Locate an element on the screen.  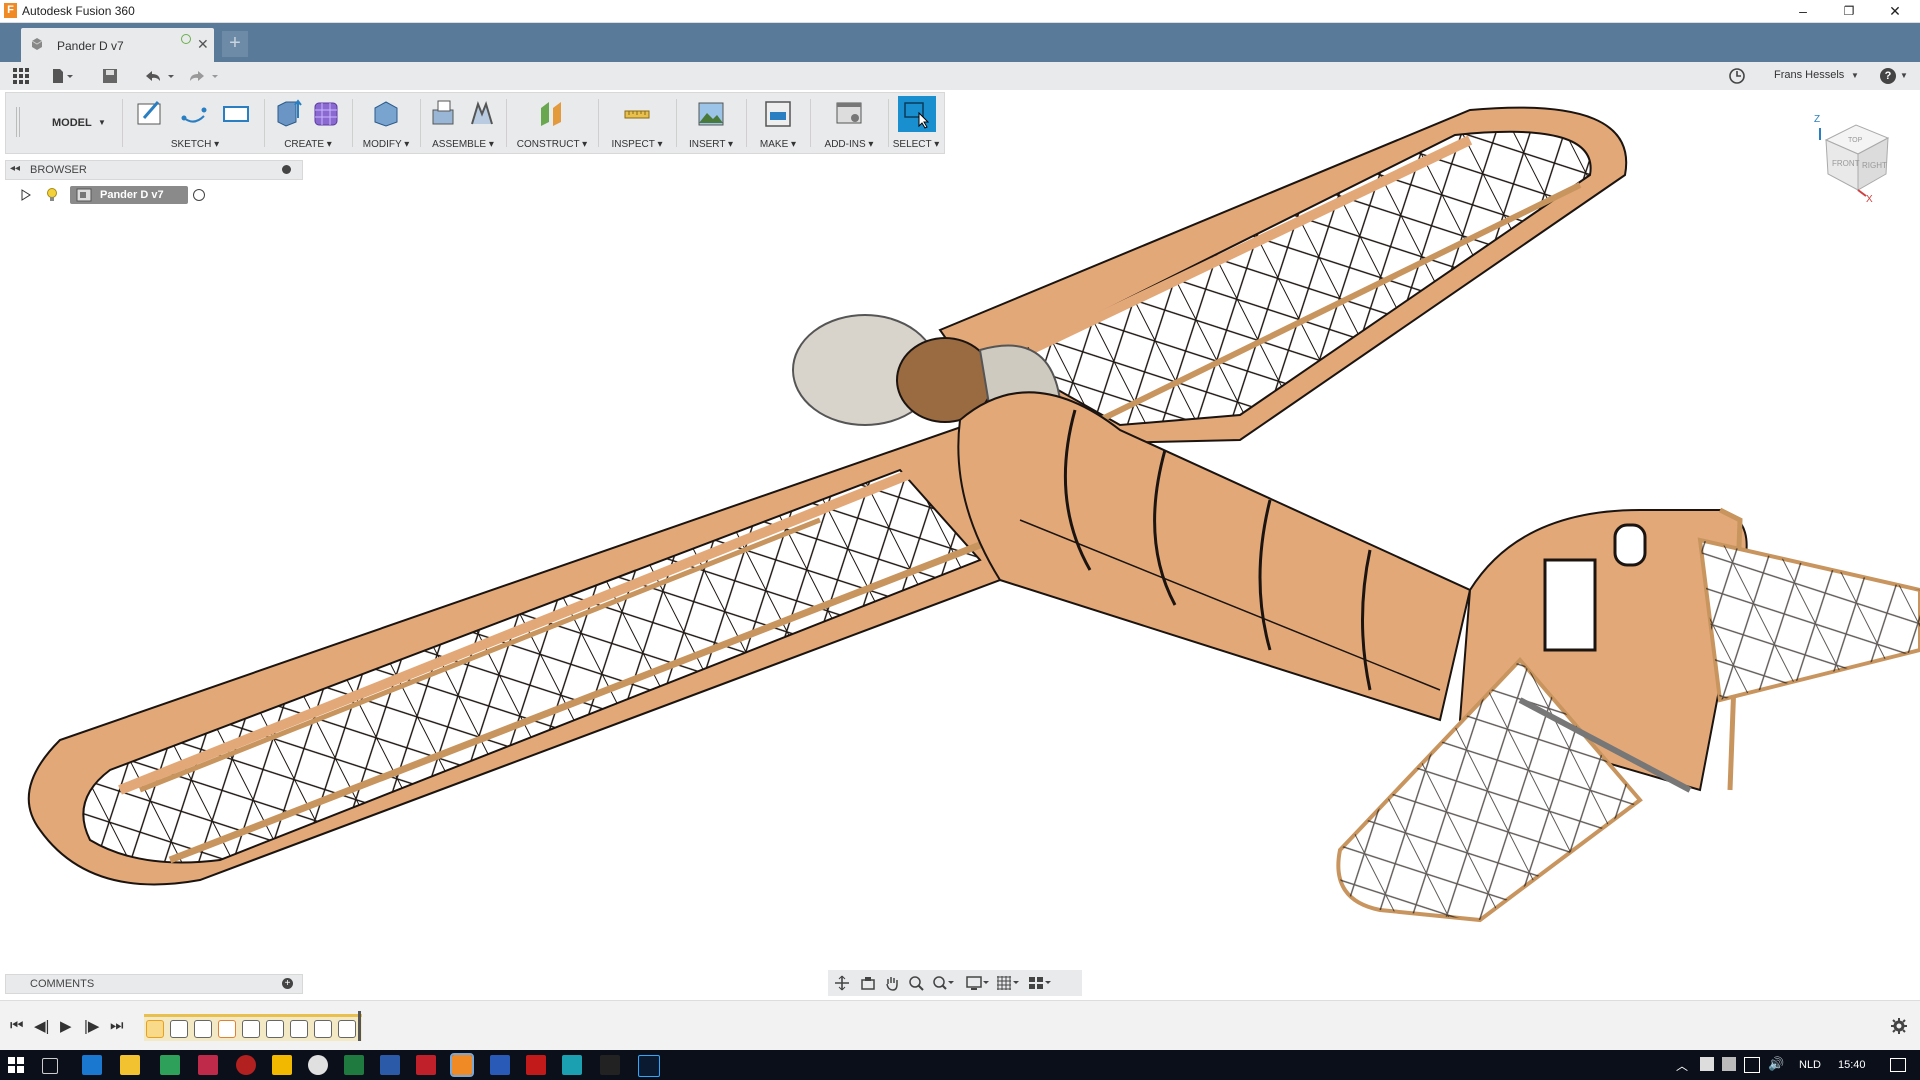
acrobat-icon is located at coordinates (536, 1065).